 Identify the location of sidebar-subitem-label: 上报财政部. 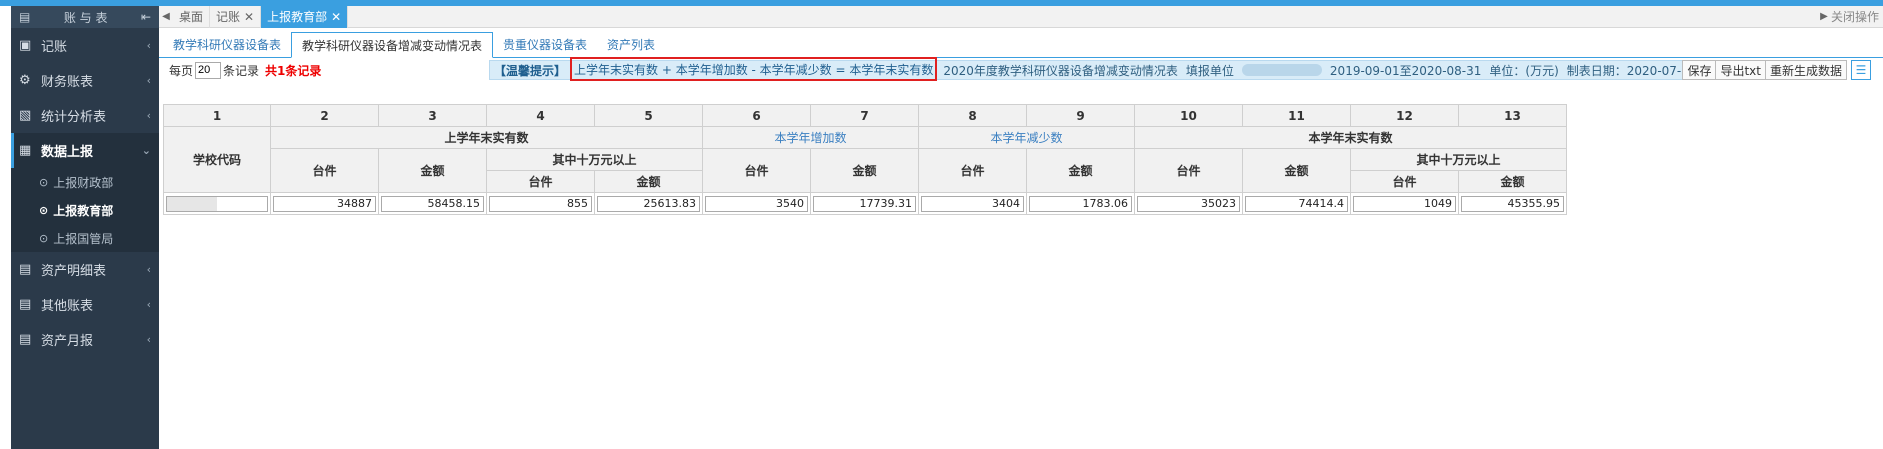
(83, 182).